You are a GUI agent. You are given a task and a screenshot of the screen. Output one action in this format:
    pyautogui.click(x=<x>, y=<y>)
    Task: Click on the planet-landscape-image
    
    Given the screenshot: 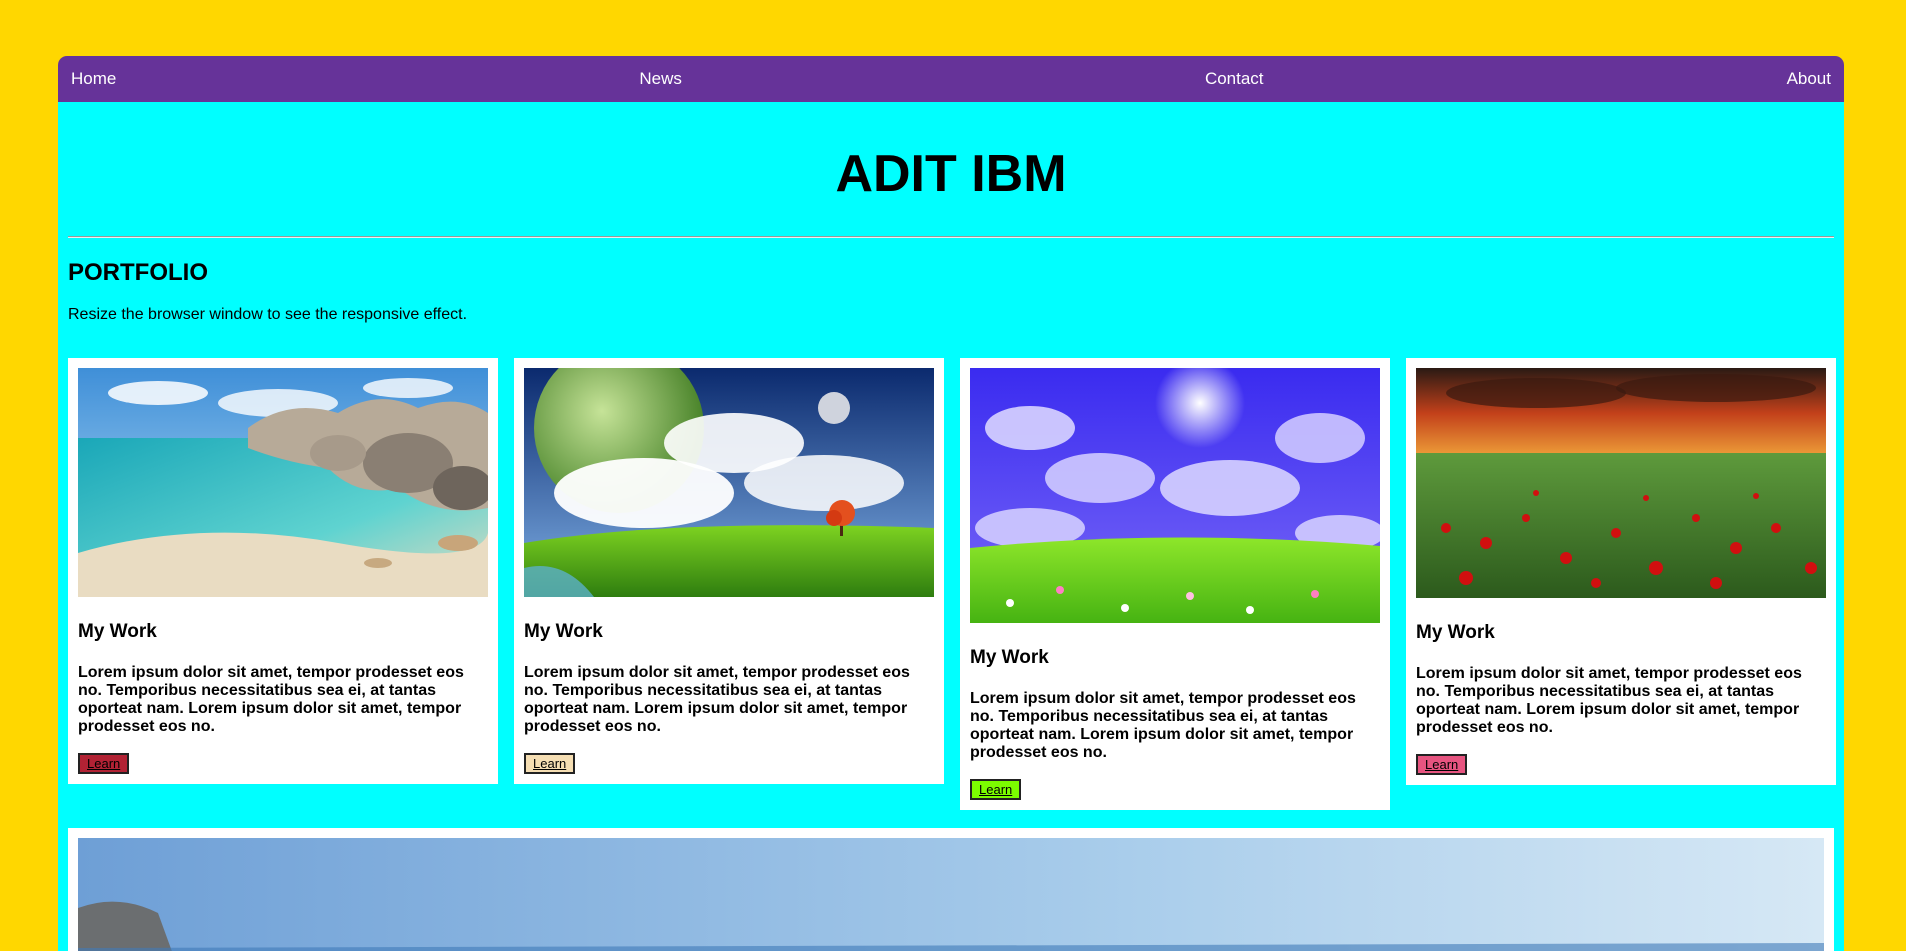 What is the action you would take?
    pyautogui.click(x=729, y=482)
    